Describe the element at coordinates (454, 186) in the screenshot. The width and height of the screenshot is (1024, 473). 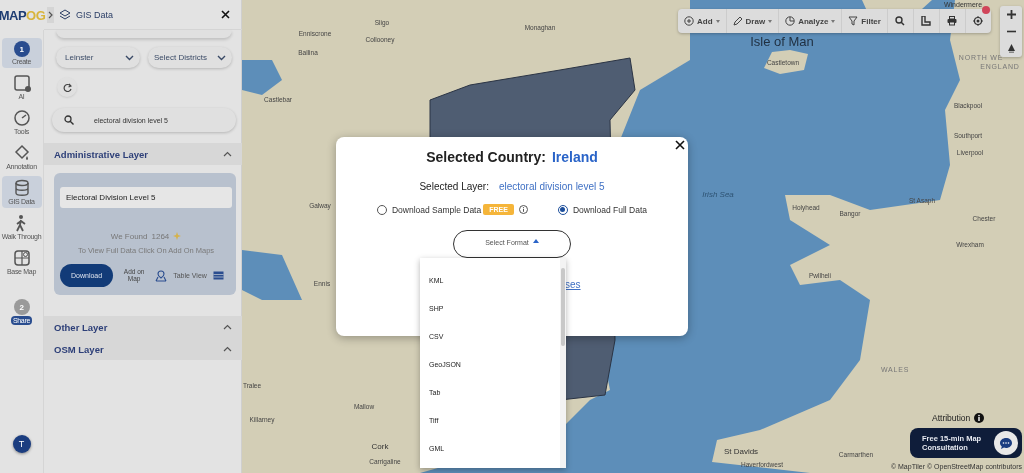
I see `layer-label: Selected Layer:` at that location.